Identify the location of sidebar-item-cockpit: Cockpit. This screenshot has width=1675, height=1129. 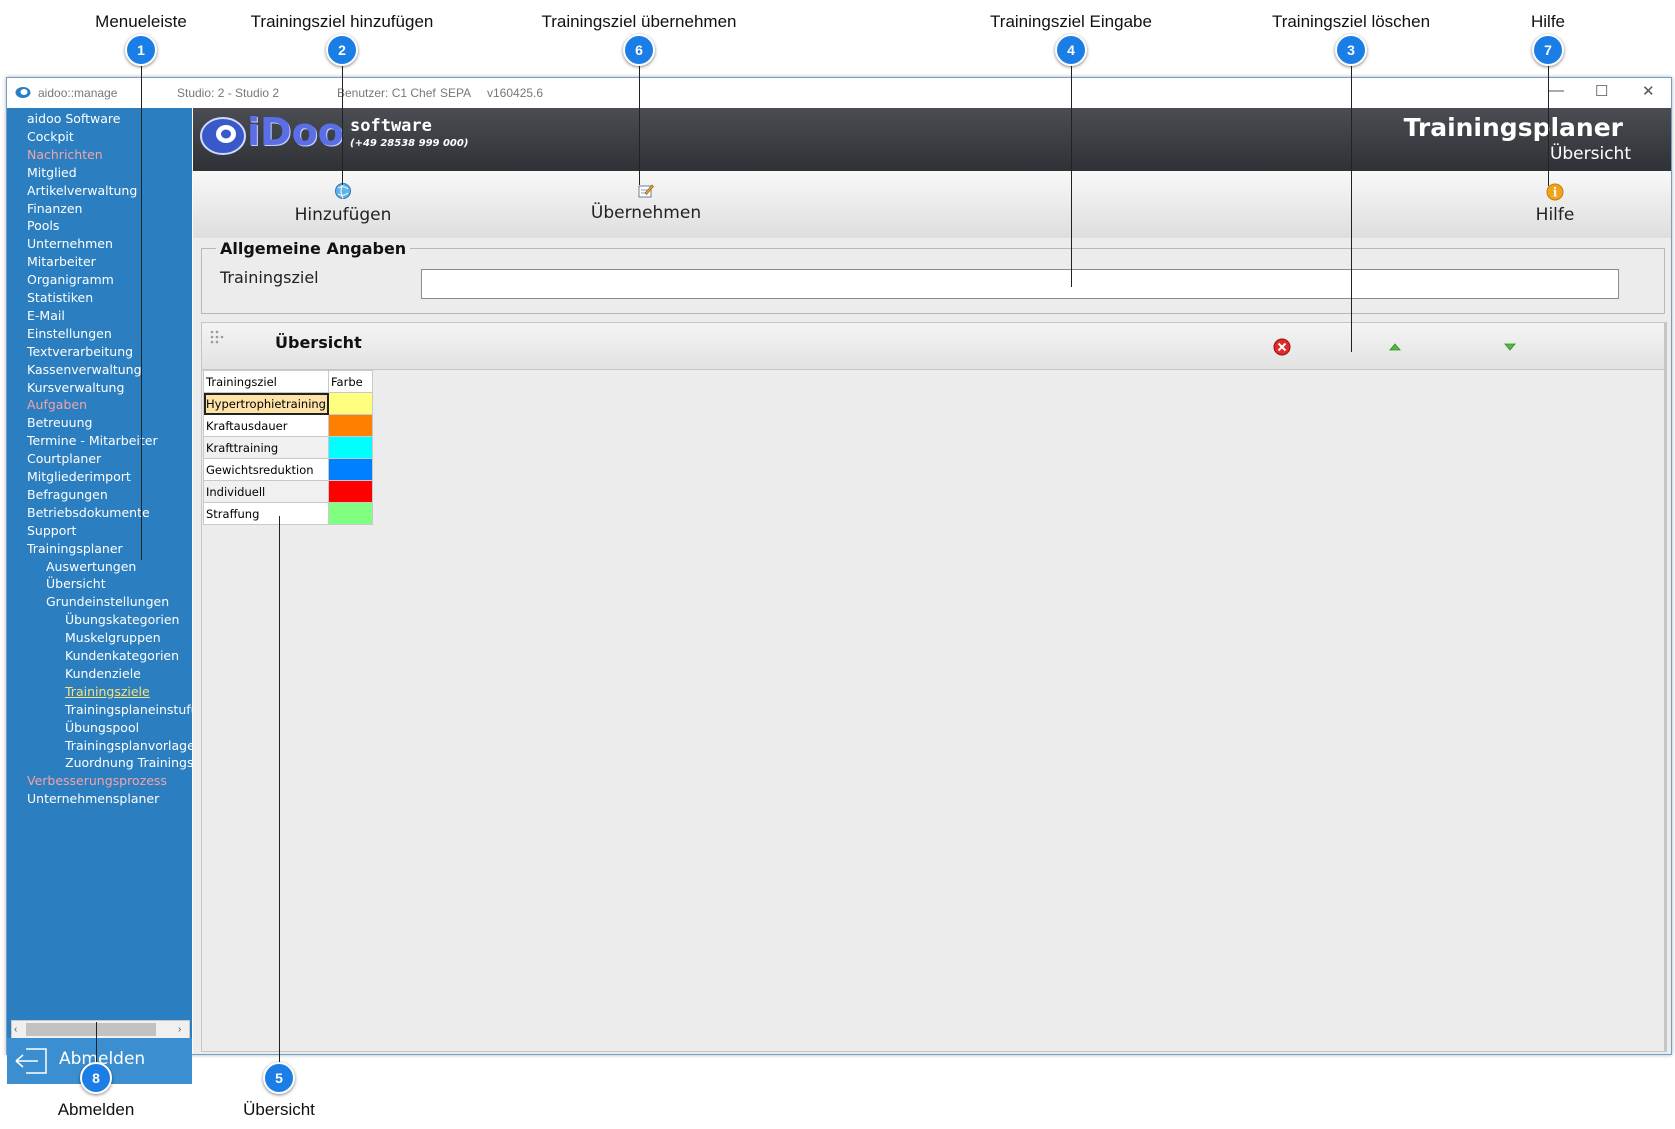
(50, 136).